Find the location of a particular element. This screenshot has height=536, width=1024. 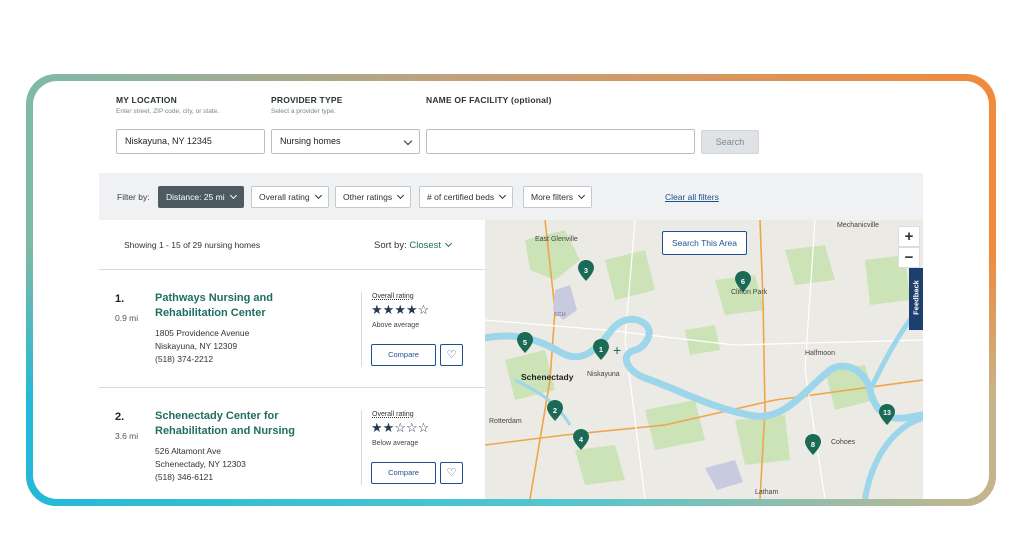

facility-street: 1805 Providence Avenue is located at coordinates (202, 333).